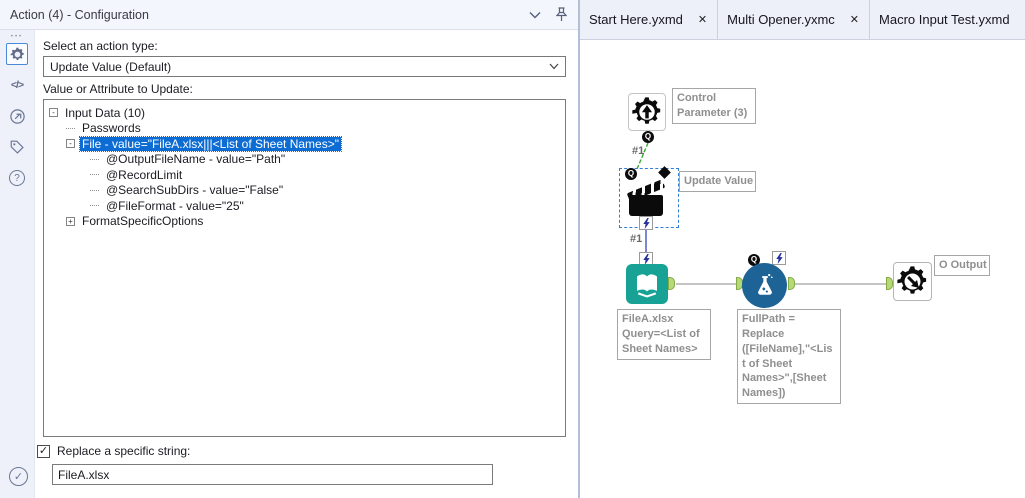  I want to click on annotation-code-icon: </>, so click(17, 85).